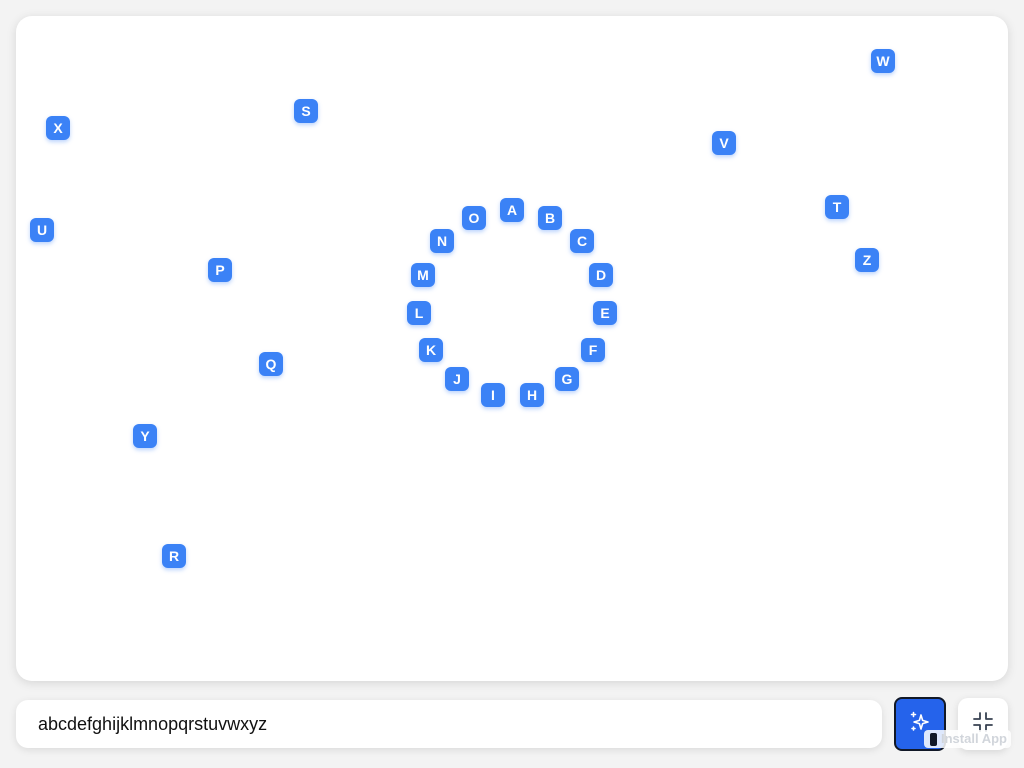 This screenshot has width=1024, height=768. I want to click on letter-tile-d: D, so click(601, 275).